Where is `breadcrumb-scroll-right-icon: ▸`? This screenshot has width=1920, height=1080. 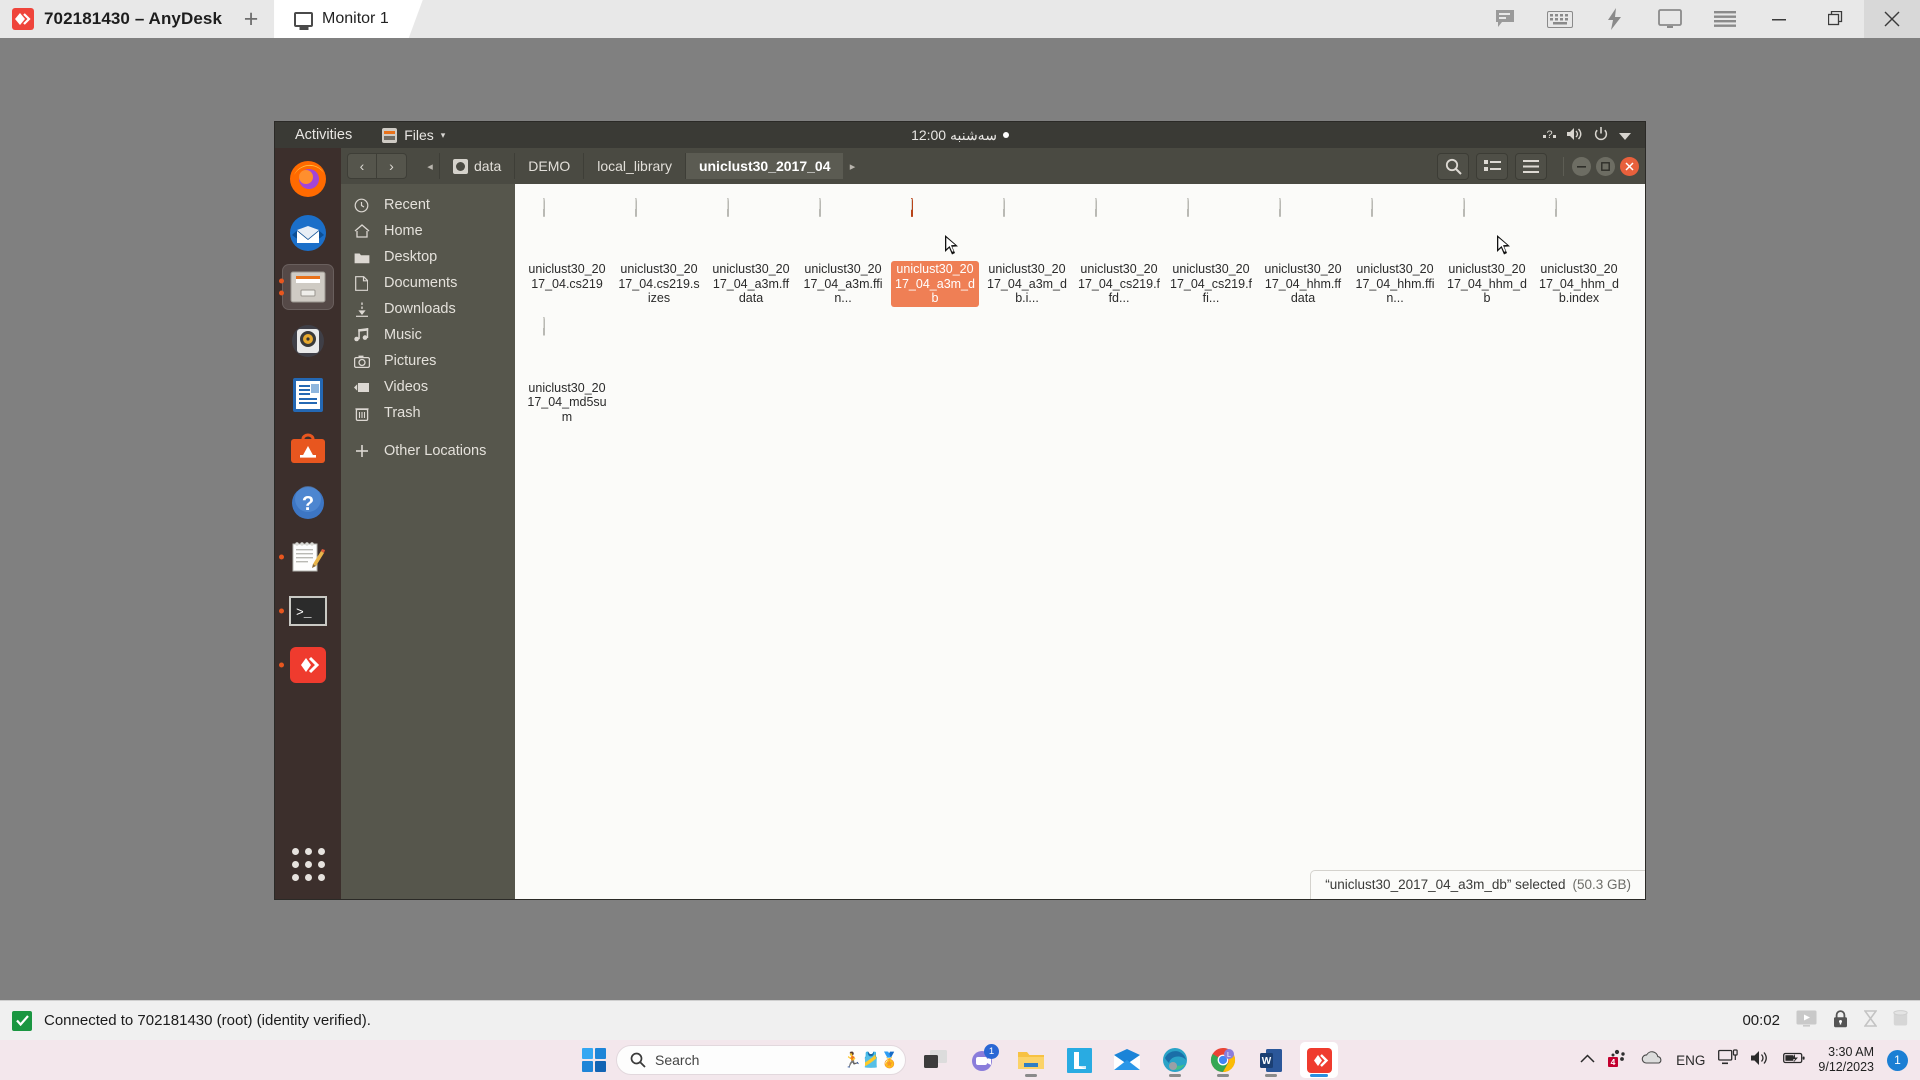 breadcrumb-scroll-right-icon: ▸ is located at coordinates (852, 166).